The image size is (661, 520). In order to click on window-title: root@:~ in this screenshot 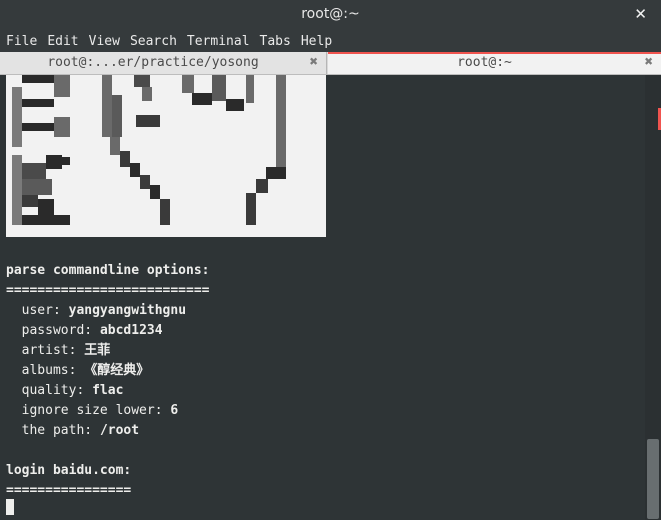, I will do `click(330, 14)`.